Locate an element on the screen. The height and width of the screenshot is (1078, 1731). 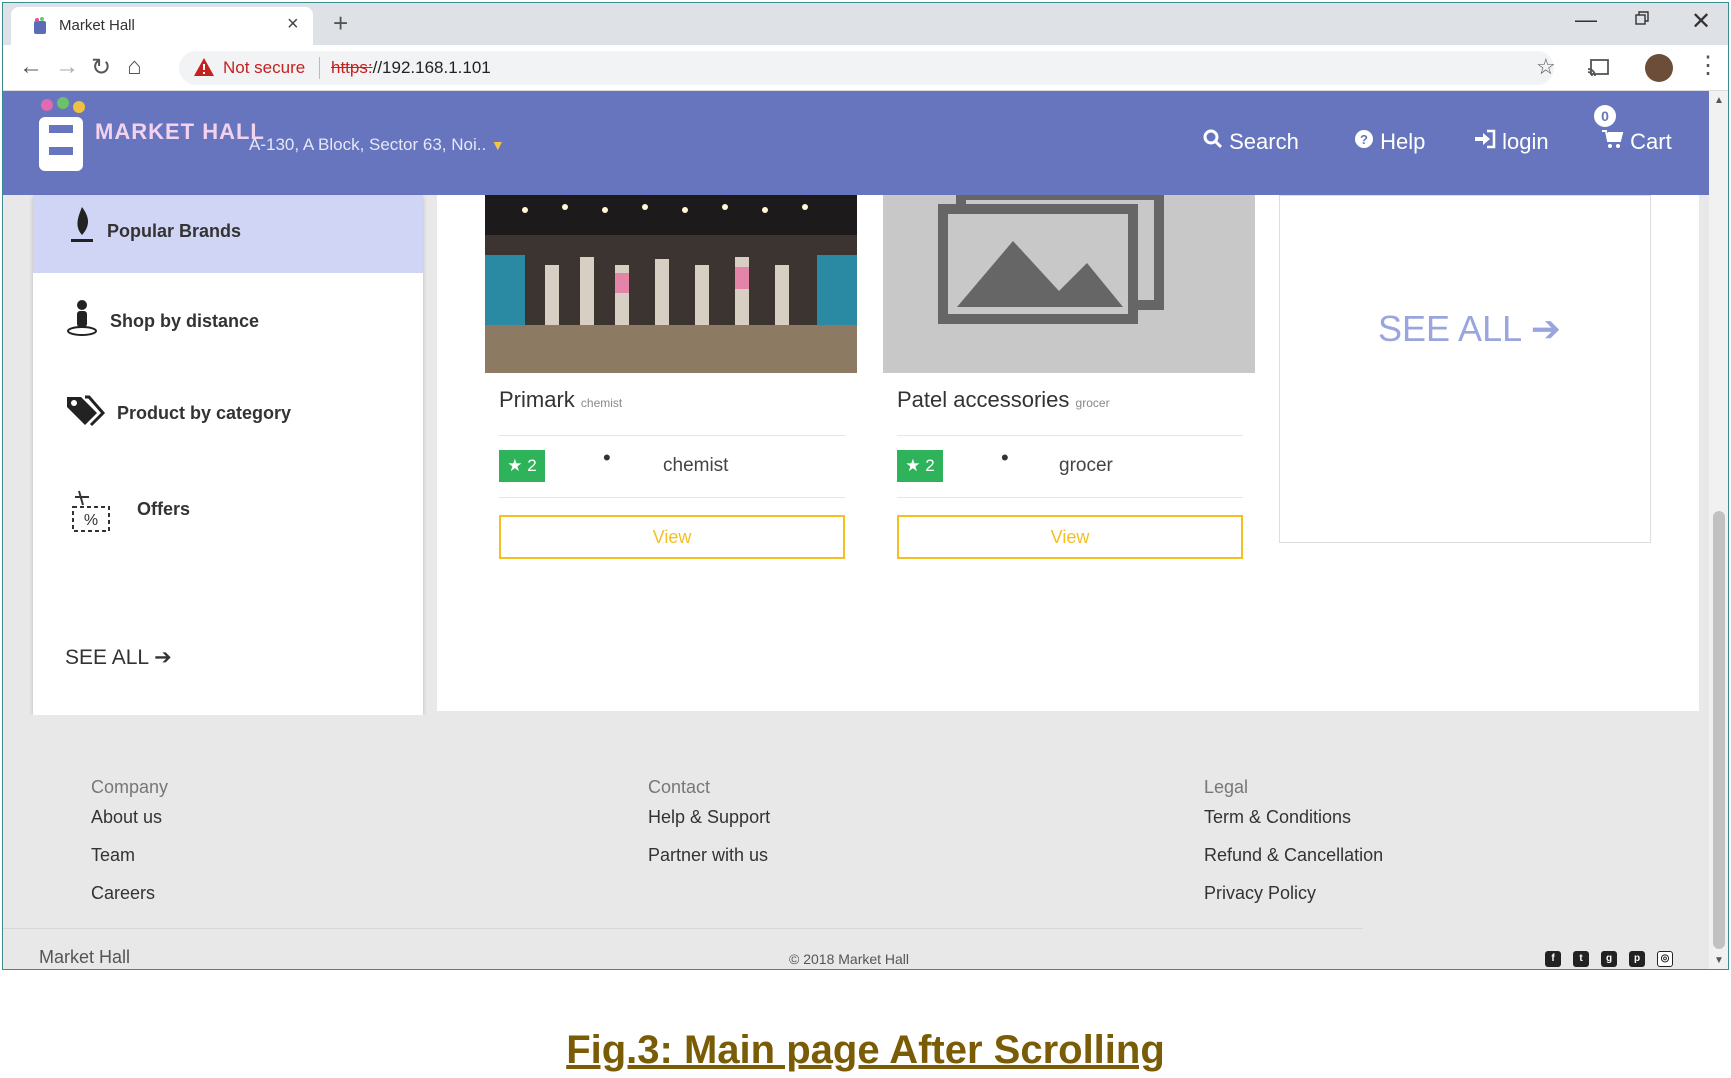
shop-image is located at coordinates (671, 284).